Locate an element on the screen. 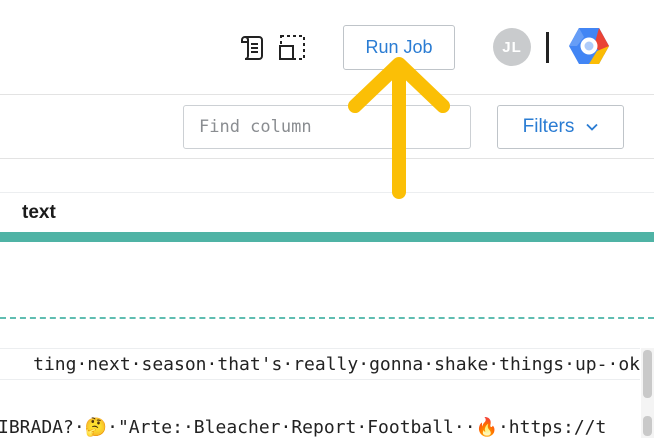 The width and height of the screenshot is (654, 438). sample-selection-icon is located at coordinates (292, 47).